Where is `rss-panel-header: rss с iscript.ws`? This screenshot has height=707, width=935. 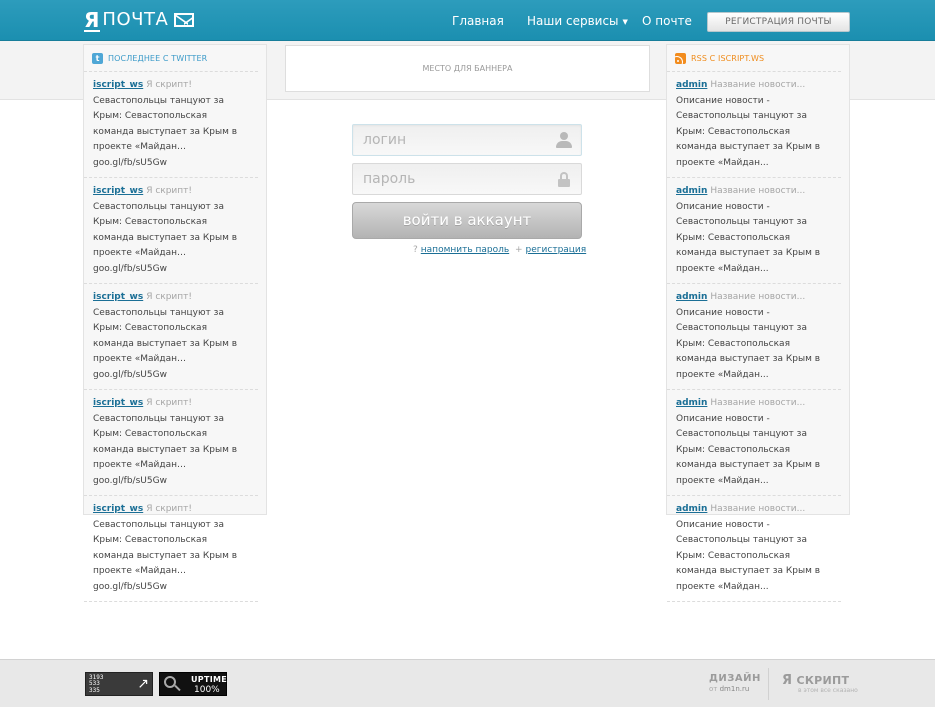 rss-panel-header: rss с iscript.ws is located at coordinates (754, 58).